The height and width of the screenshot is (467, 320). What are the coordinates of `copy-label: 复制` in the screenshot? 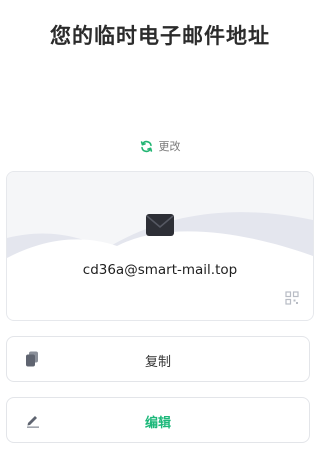 It's located at (157, 362).